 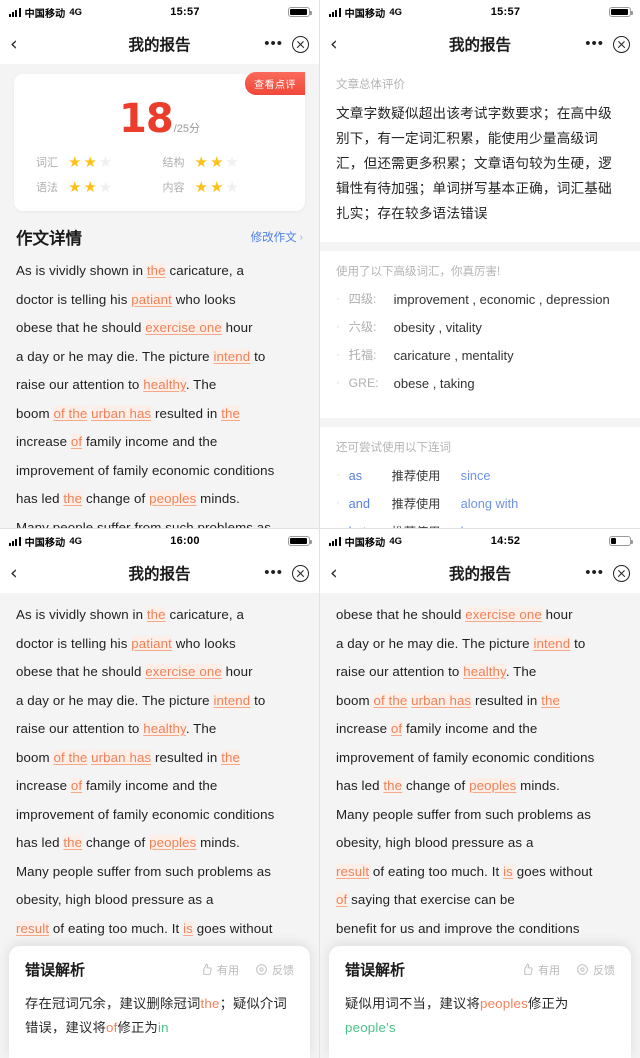 What do you see at coordinates (97, 187) in the screenshot?
I see `rating-row: 语法 ★ ★ ★` at bounding box center [97, 187].